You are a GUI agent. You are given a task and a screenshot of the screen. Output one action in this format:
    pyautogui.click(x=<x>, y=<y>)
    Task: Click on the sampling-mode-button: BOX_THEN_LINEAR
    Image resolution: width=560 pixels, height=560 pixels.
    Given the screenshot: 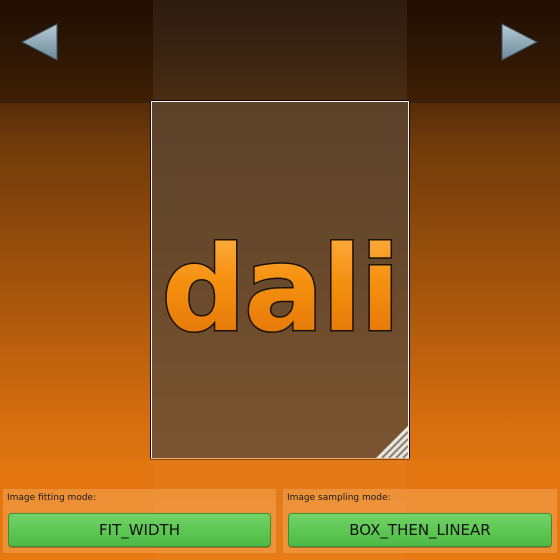 What is the action you would take?
    pyautogui.click(x=420, y=530)
    